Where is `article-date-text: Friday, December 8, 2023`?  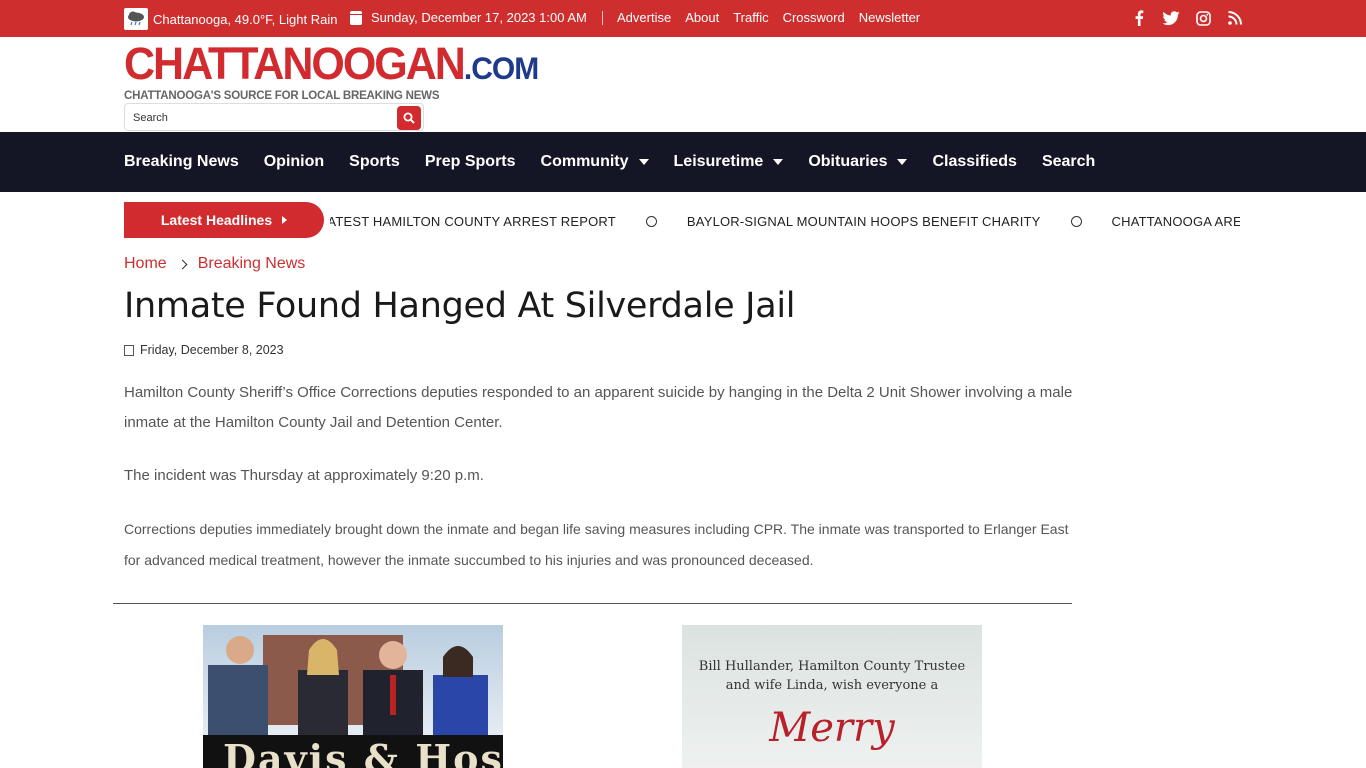 article-date-text: Friday, December 8, 2023 is located at coordinates (212, 350).